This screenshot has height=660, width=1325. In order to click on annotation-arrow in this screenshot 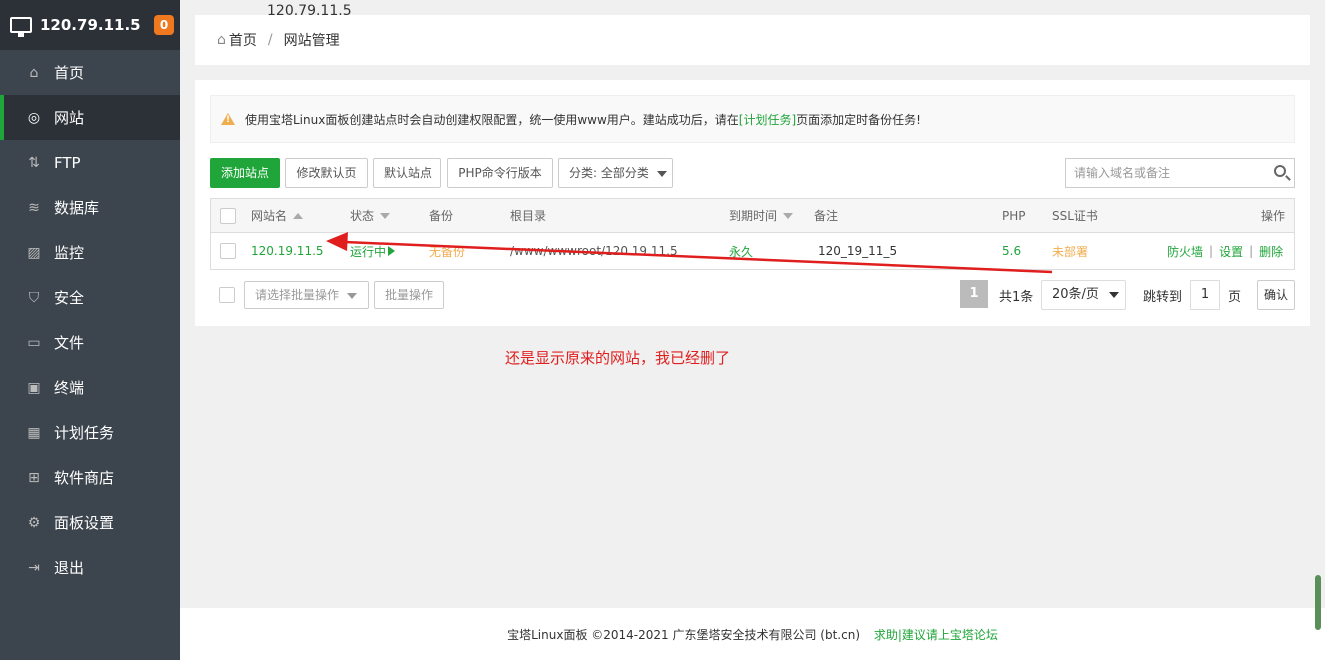, I will do `click(689, 253)`.